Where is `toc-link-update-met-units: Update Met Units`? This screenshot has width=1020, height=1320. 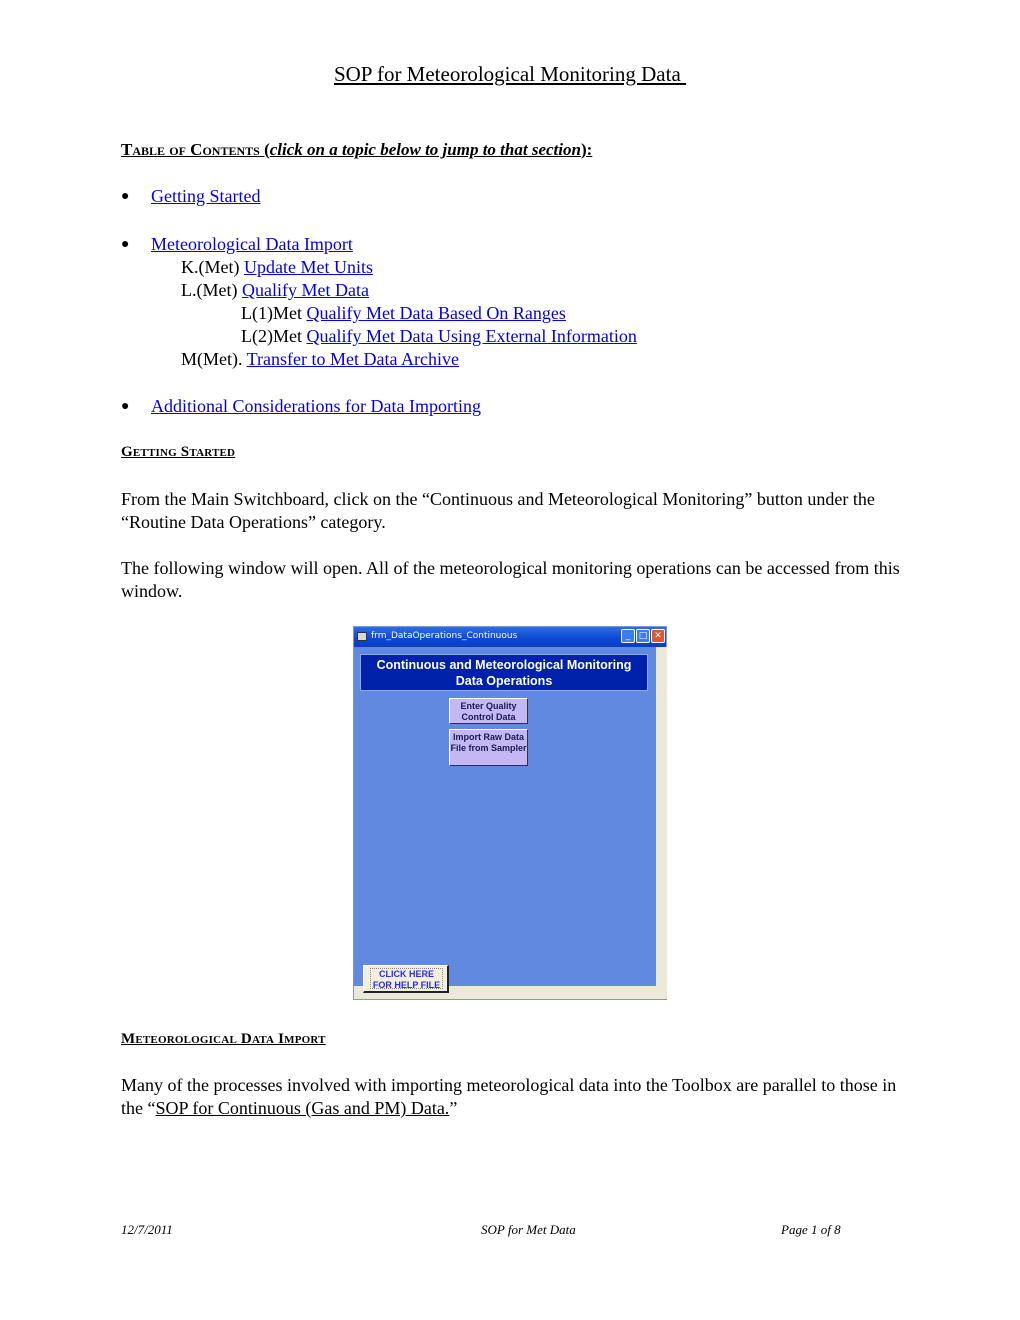 toc-link-update-met-units: Update Met Units is located at coordinates (308, 267).